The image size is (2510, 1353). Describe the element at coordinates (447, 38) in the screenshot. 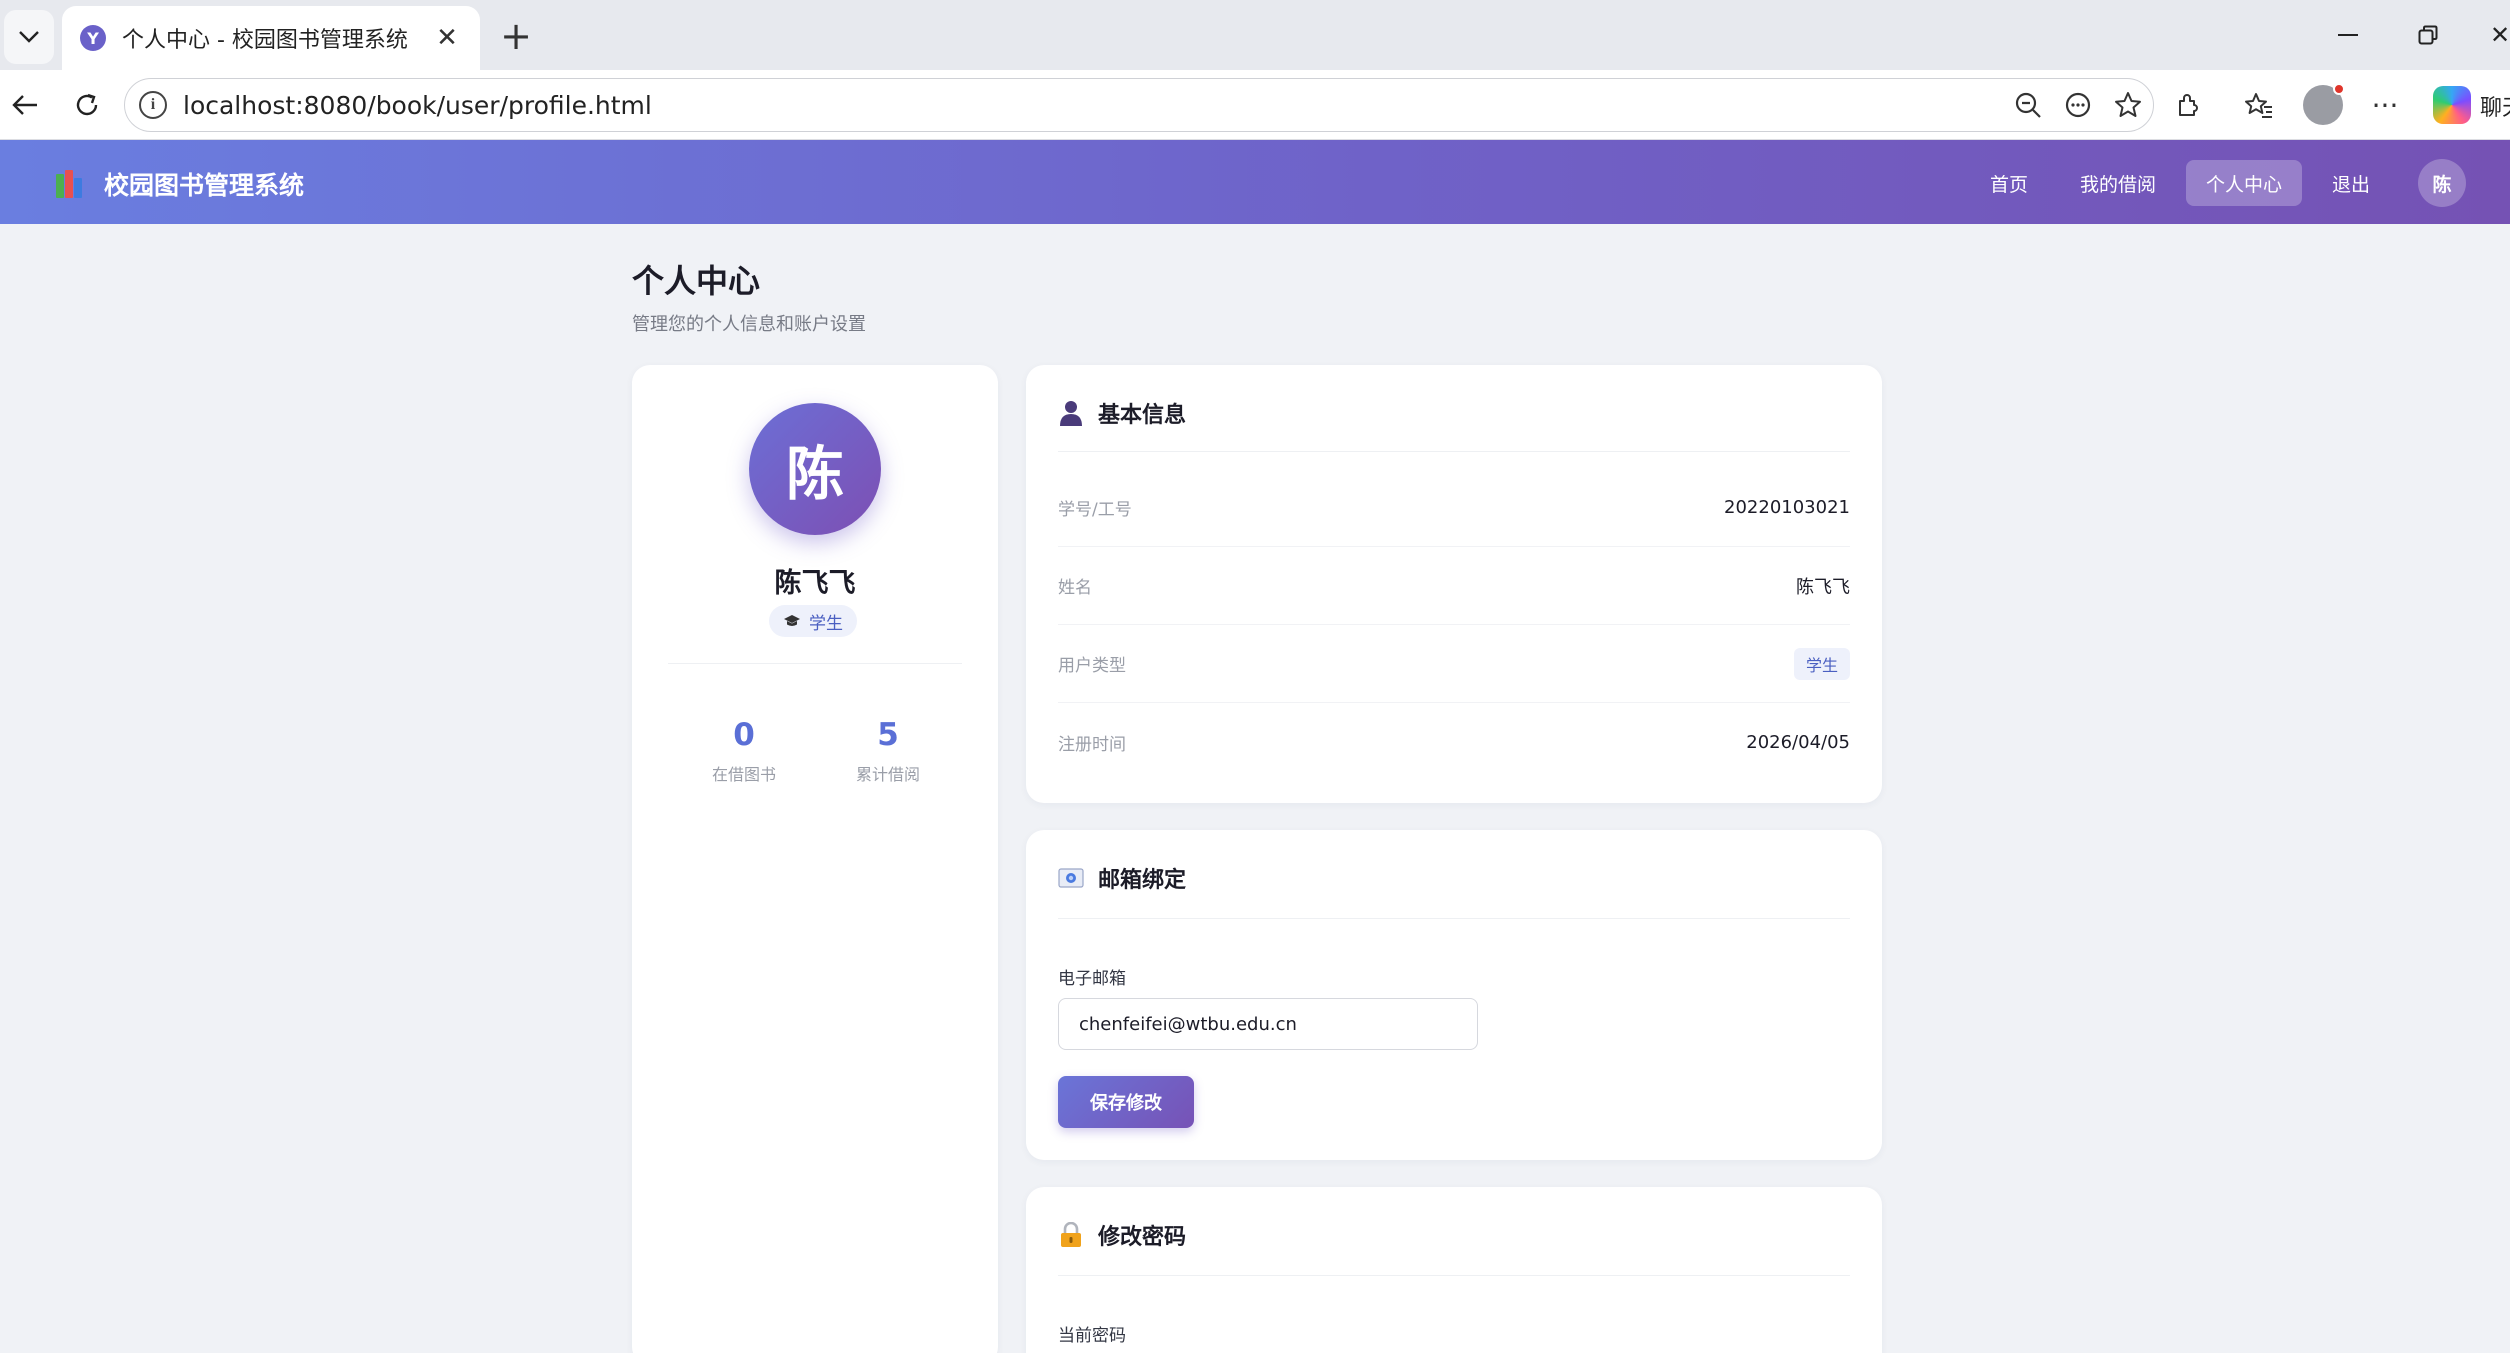

I see `tab-close-icon: ✕` at that location.